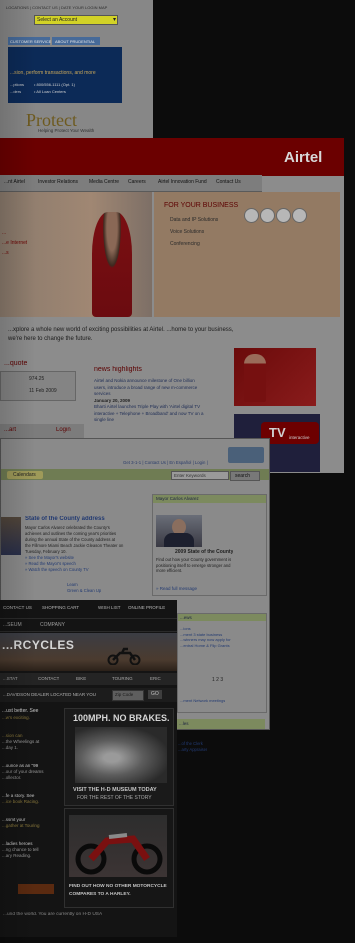 The height and width of the screenshot is (943, 355). What do you see at coordinates (48, 678) in the screenshot?
I see `hd-menu-item: CONTACT` at bounding box center [48, 678].